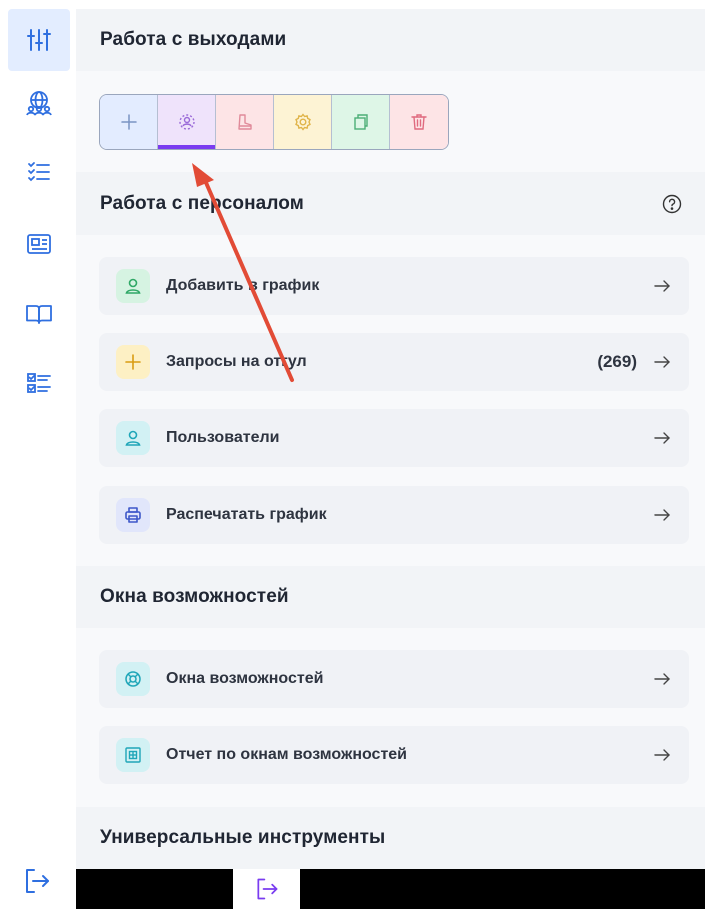 Image resolution: width=705 pixels, height=909 pixels. I want to click on book-icon, so click(39, 314).